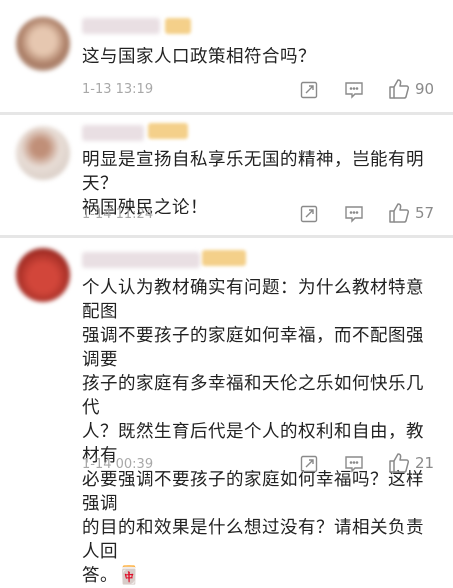  I want to click on like-button: 57, so click(411, 213).